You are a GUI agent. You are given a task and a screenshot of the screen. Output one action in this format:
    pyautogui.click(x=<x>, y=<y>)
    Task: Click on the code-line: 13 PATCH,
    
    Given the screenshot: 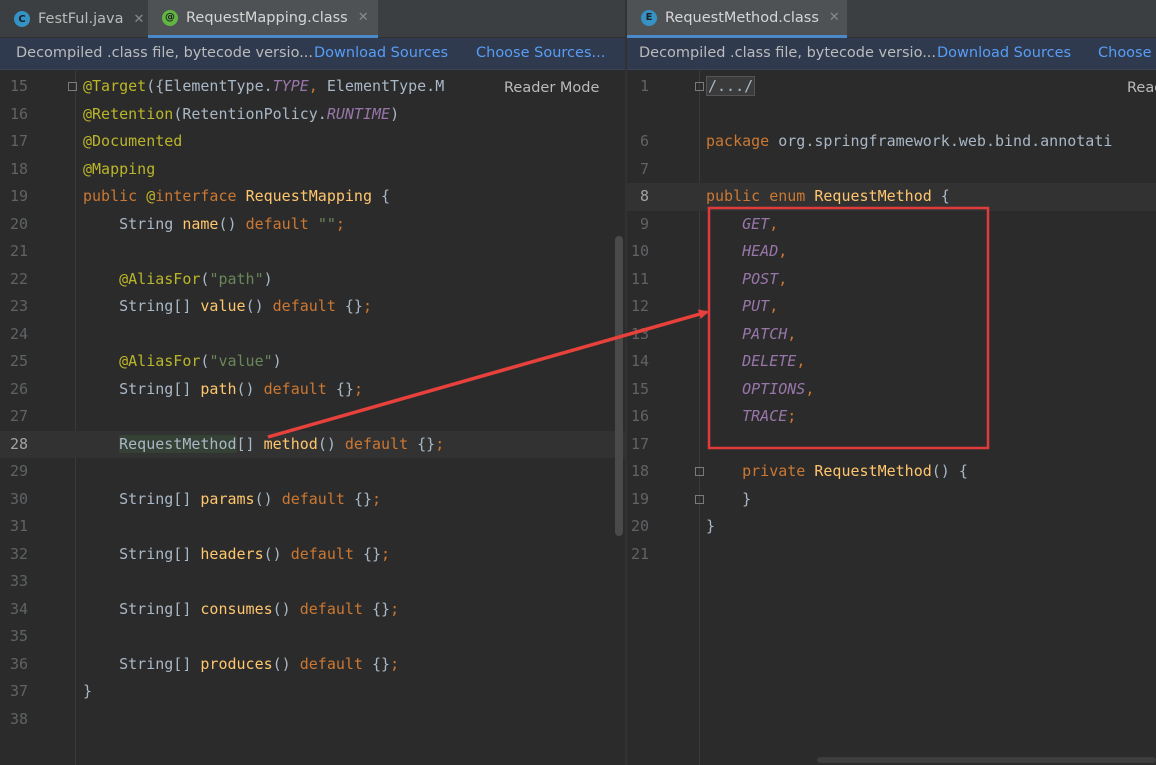 What is the action you would take?
    pyautogui.click(x=891, y=335)
    